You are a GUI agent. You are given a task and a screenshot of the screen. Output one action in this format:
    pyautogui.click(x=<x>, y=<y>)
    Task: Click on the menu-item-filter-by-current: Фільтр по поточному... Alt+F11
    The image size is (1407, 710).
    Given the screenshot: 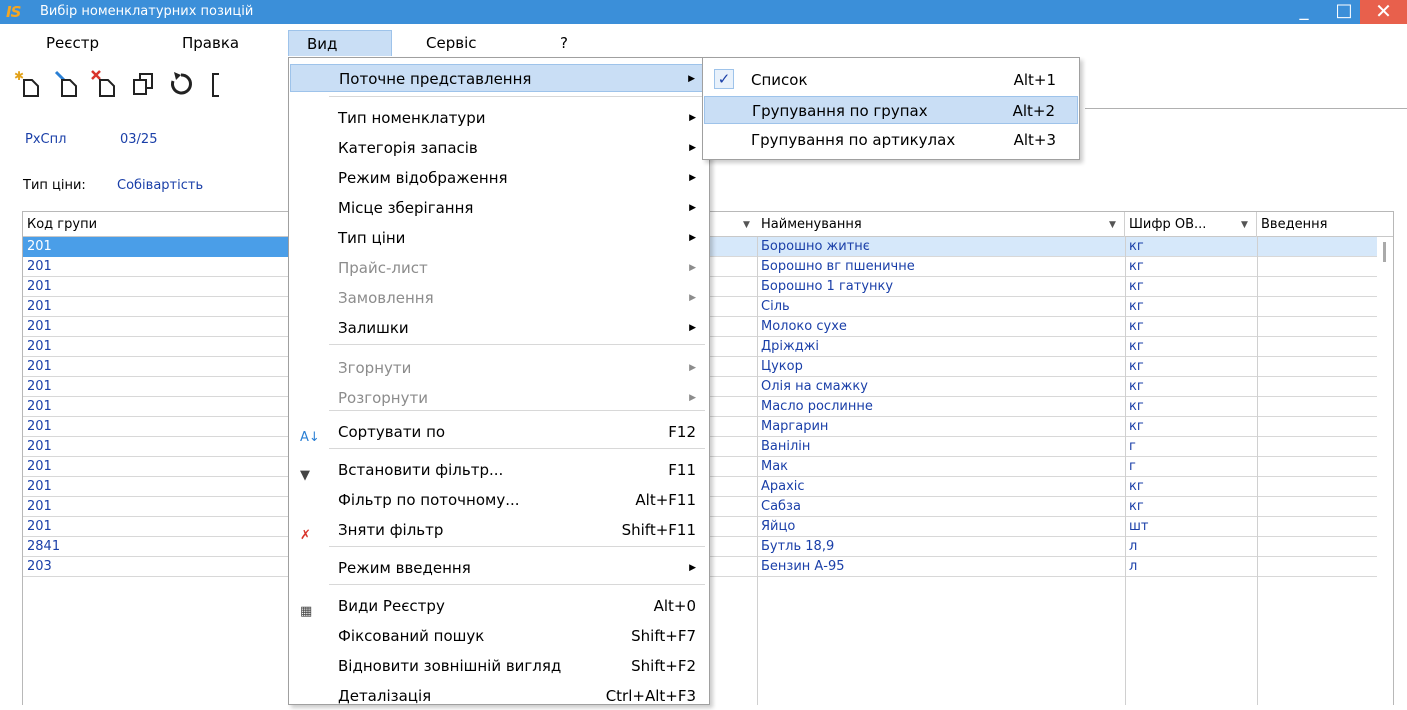 What is the action you would take?
    pyautogui.click(x=499, y=500)
    